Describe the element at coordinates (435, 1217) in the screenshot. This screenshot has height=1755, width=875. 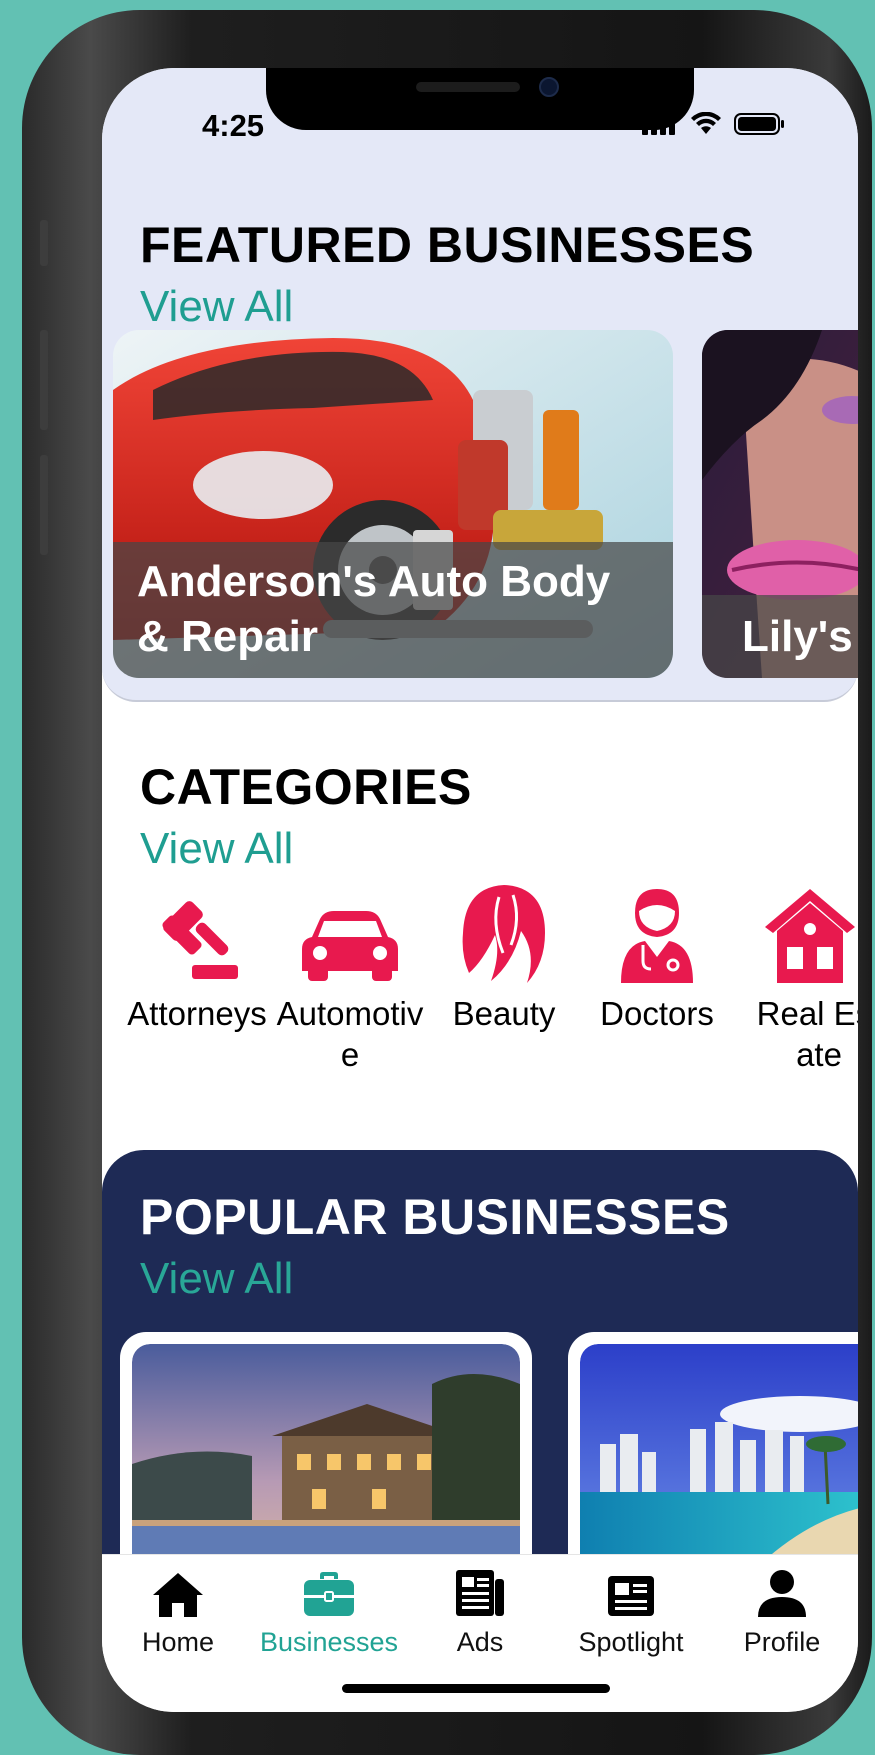
I see `popular-title: POPULAR BUSINESSES` at that location.